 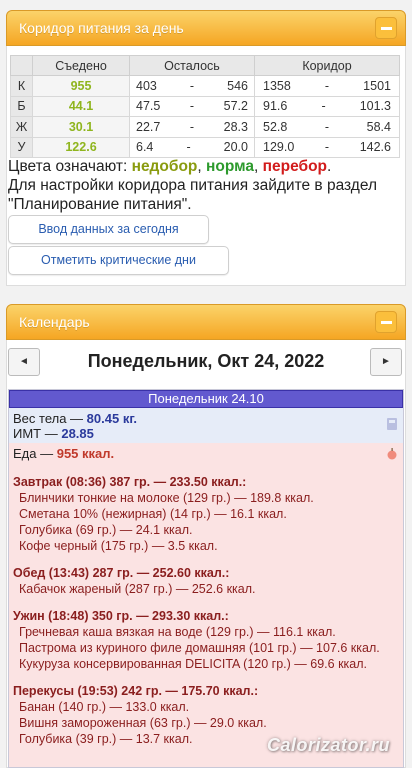 What do you see at coordinates (375, 147) in the screenshot?
I see `range-to: 142.6` at bounding box center [375, 147].